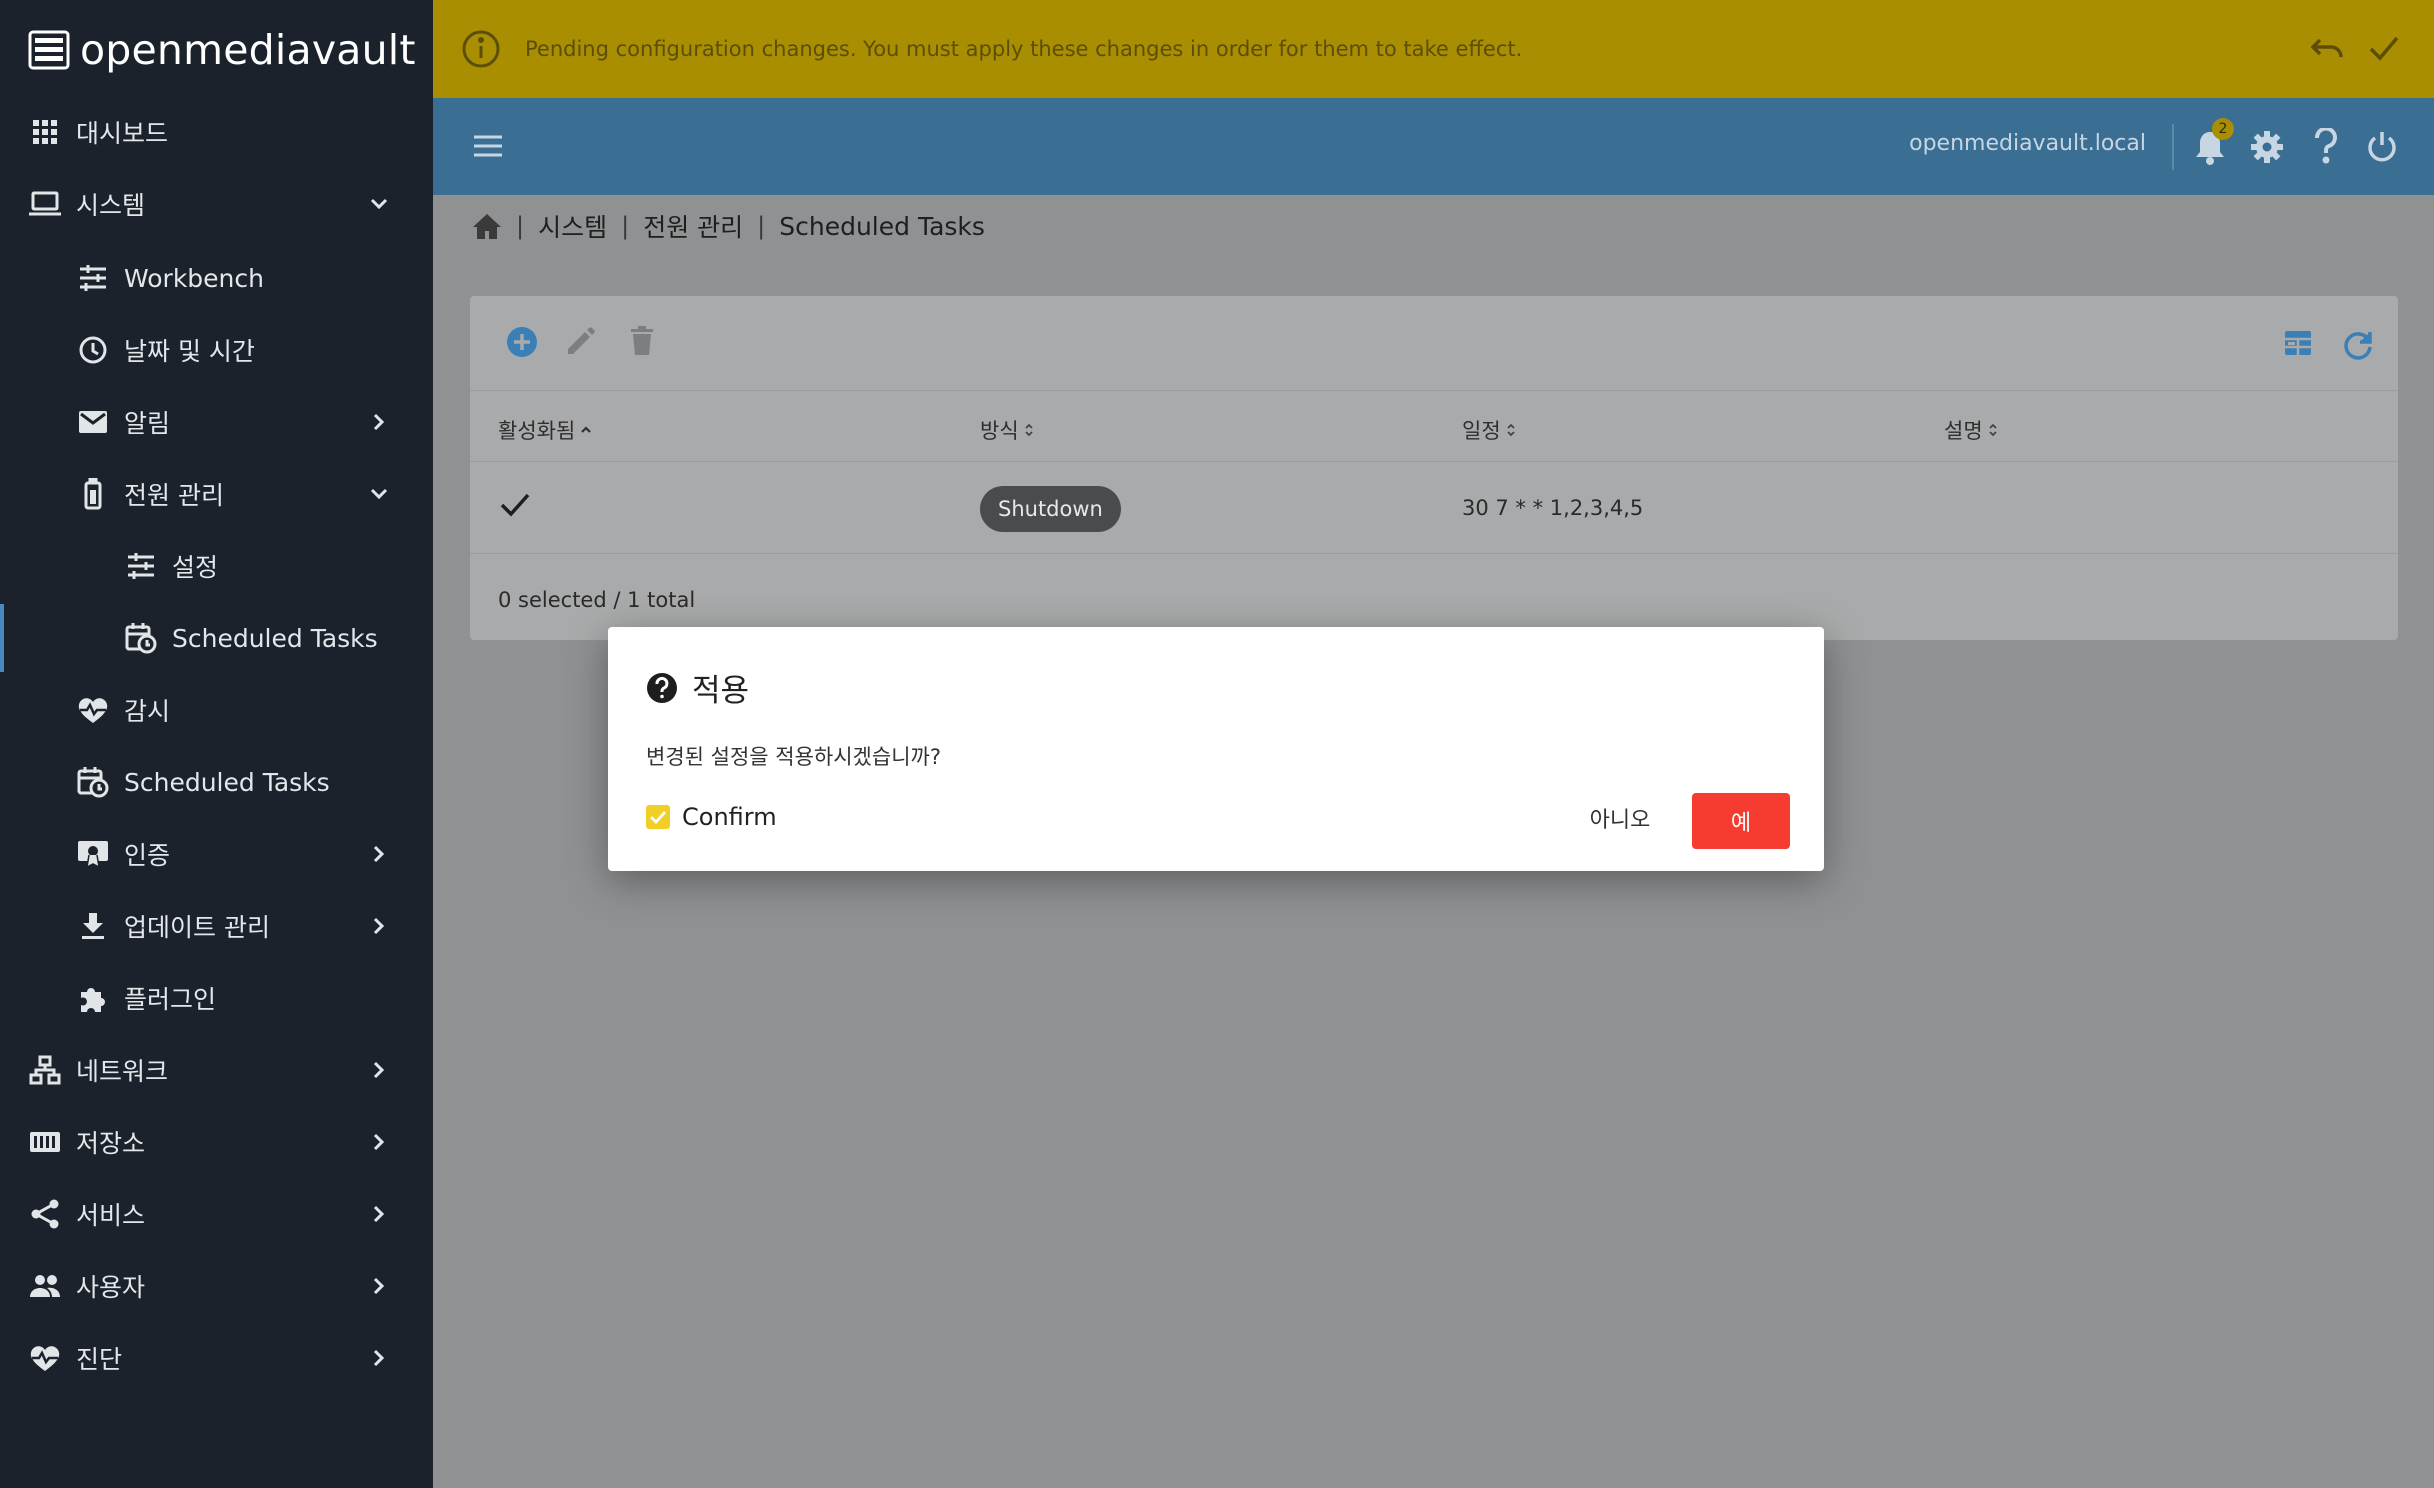 The height and width of the screenshot is (1488, 2434). What do you see at coordinates (581, 341) in the screenshot?
I see `edit-pencil-icon` at bounding box center [581, 341].